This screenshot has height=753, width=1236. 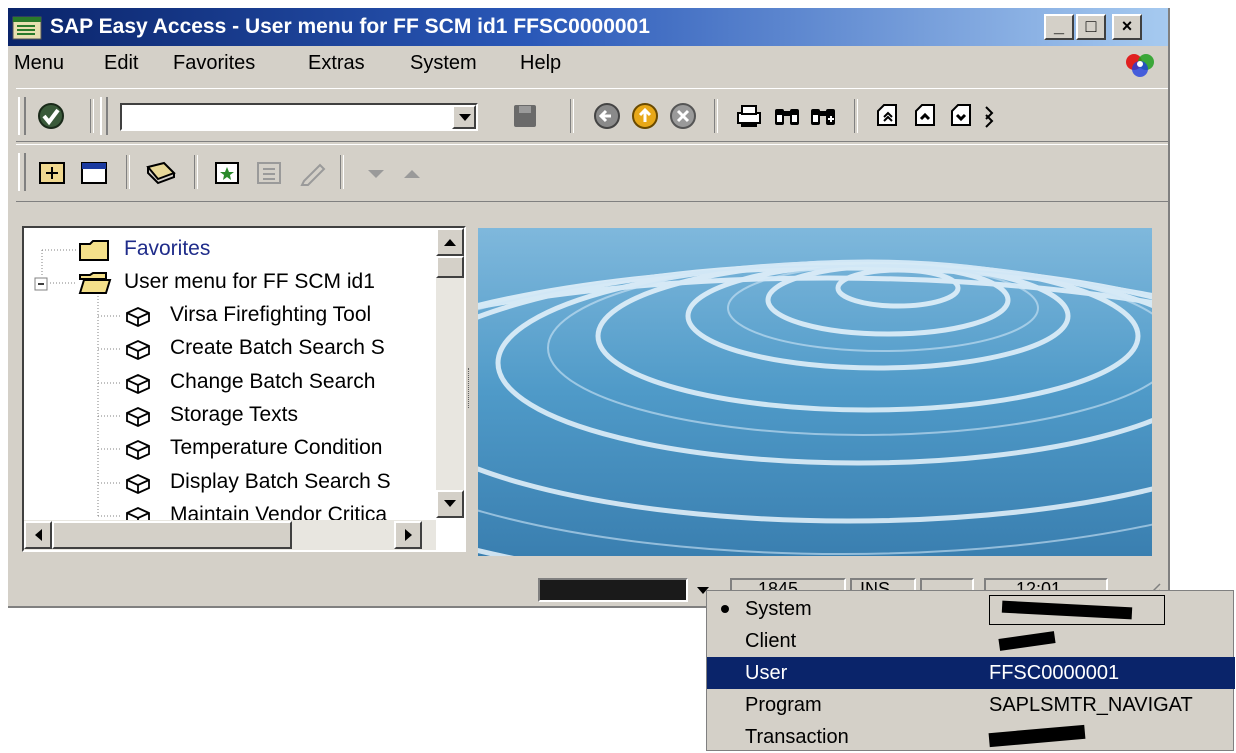 What do you see at coordinates (161, 173) in the screenshot?
I see `sap-menu-icon` at bounding box center [161, 173].